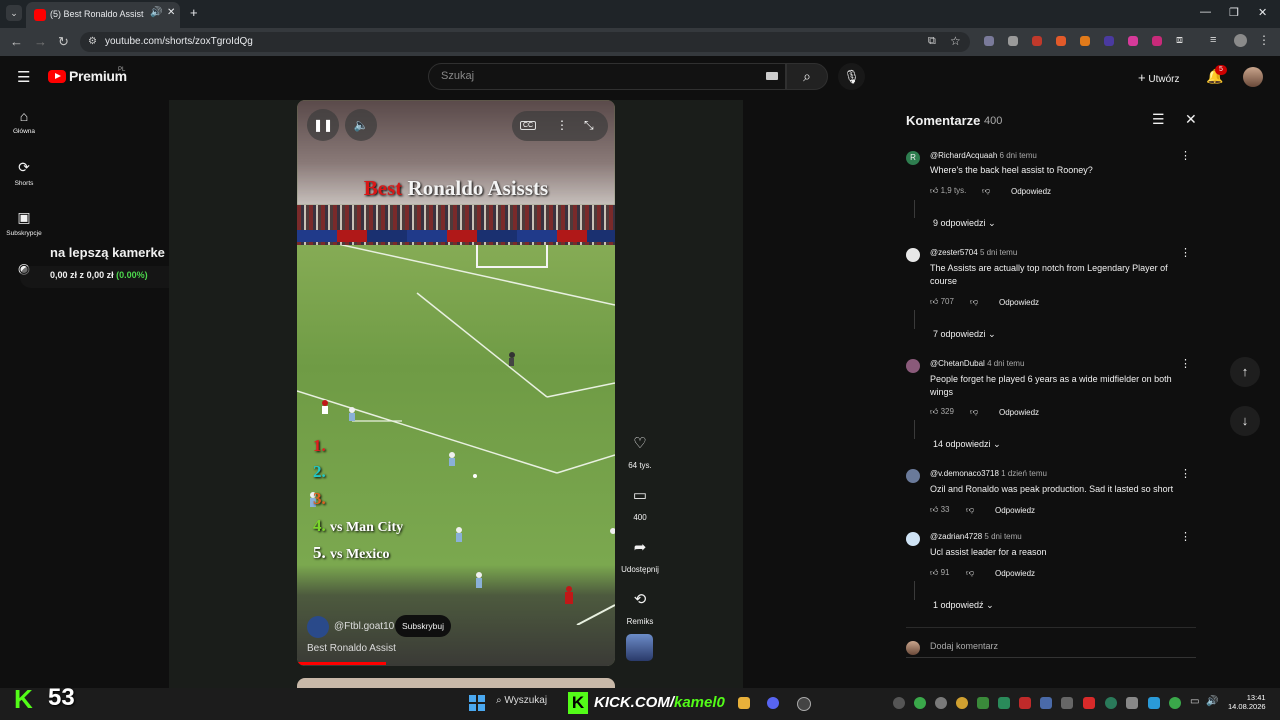 This screenshot has height=720, width=1280. Describe the element at coordinates (744, 703) in the screenshot. I see `file-explorer-icon` at that location.